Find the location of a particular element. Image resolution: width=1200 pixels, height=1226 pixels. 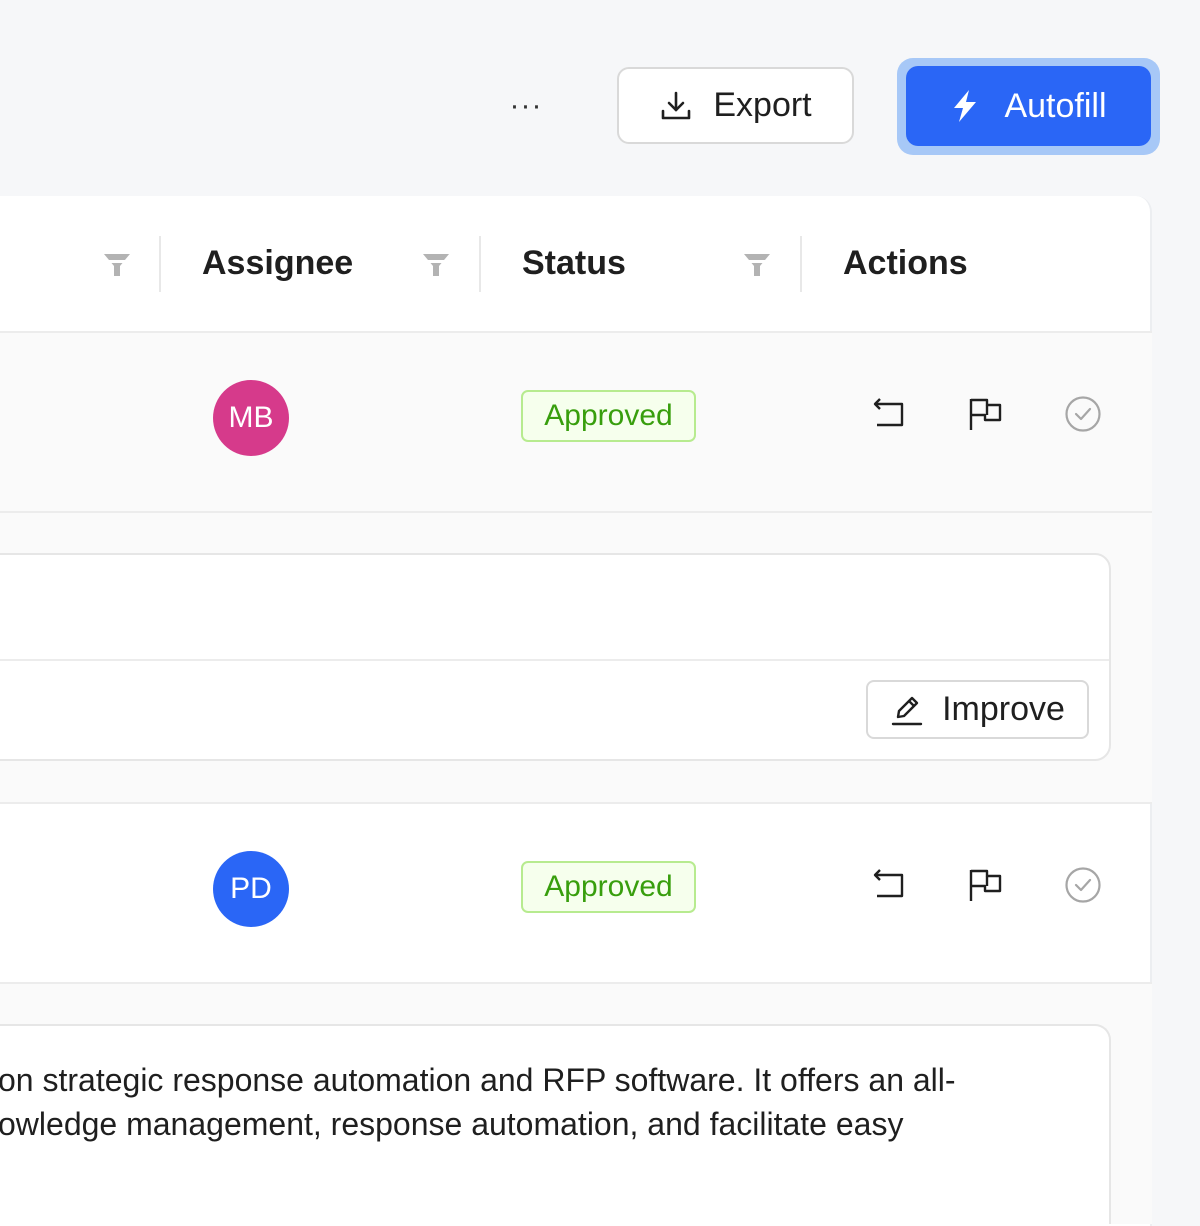

lightning-icon is located at coordinates (965, 106).